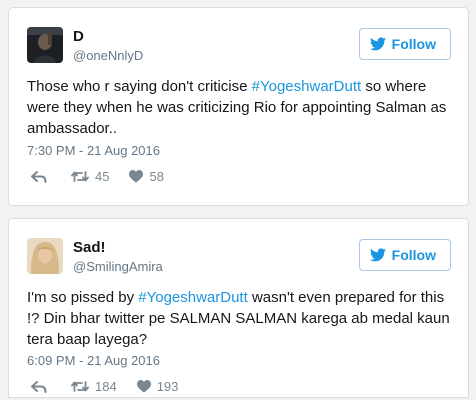 The height and width of the screenshot is (400, 476). What do you see at coordinates (139, 86) in the screenshot?
I see `tweet-text-before: Those who r saying don't criticise` at bounding box center [139, 86].